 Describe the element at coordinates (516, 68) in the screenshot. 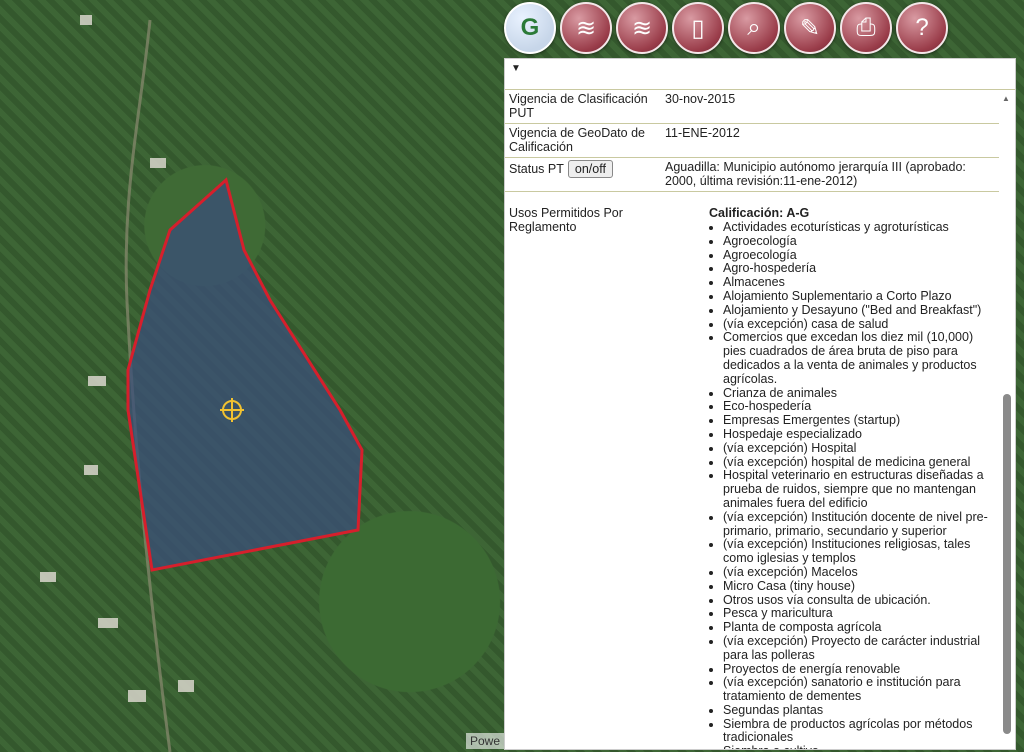

I see `collapse-caret-icon: ▼` at that location.